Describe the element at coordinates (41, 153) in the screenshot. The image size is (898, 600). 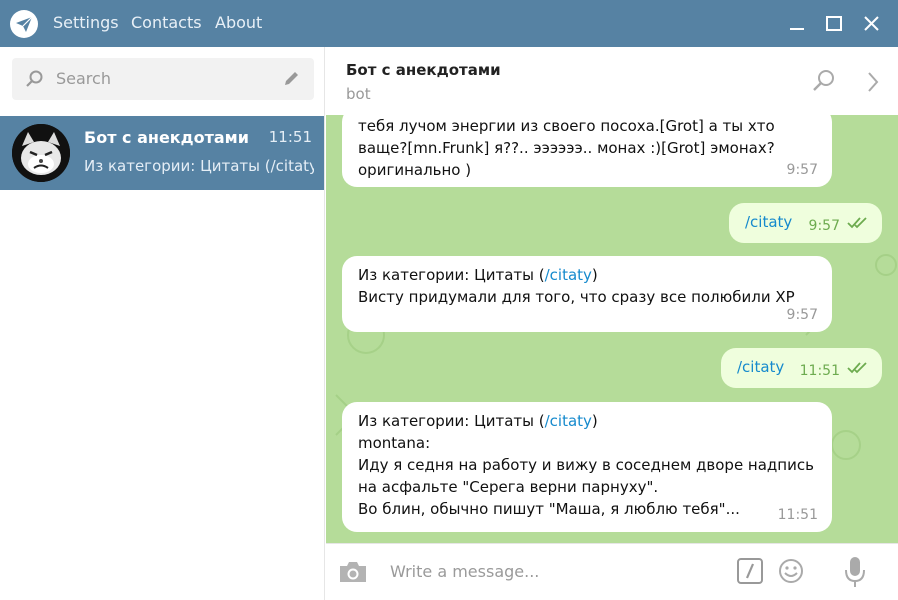
I see `avatar` at that location.